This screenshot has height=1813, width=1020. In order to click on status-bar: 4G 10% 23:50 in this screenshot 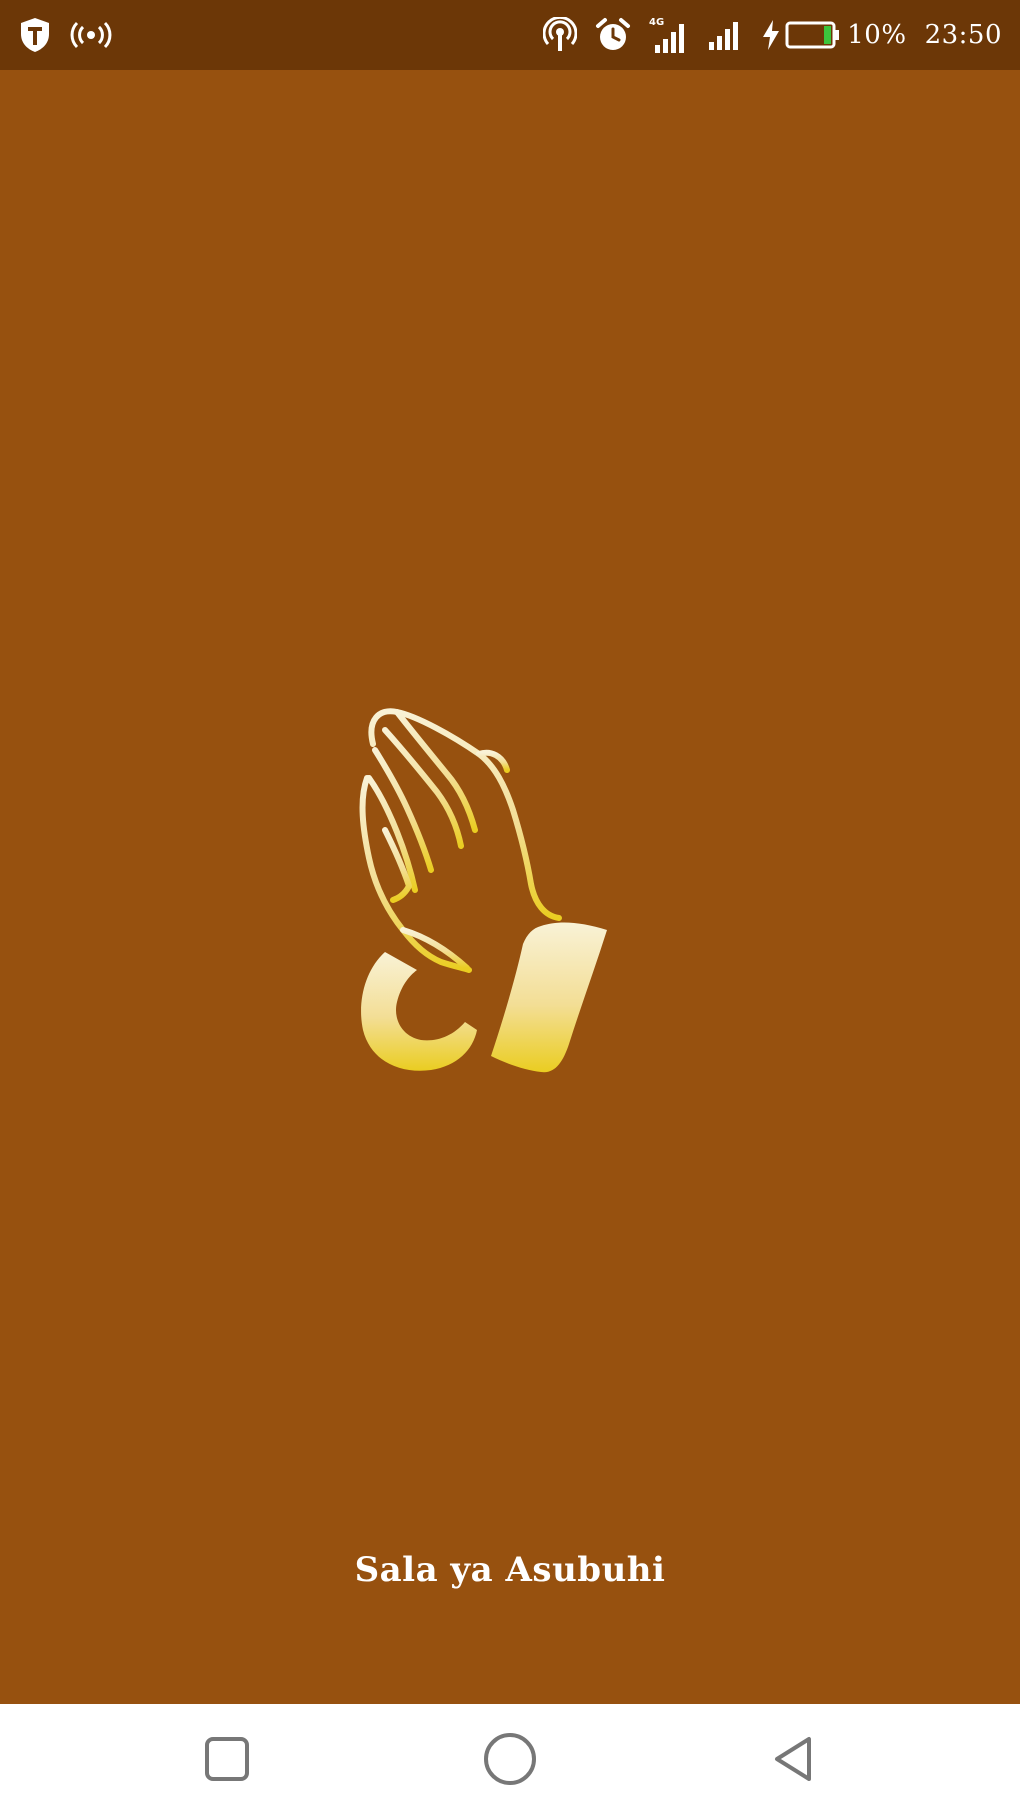, I will do `click(510, 35)`.